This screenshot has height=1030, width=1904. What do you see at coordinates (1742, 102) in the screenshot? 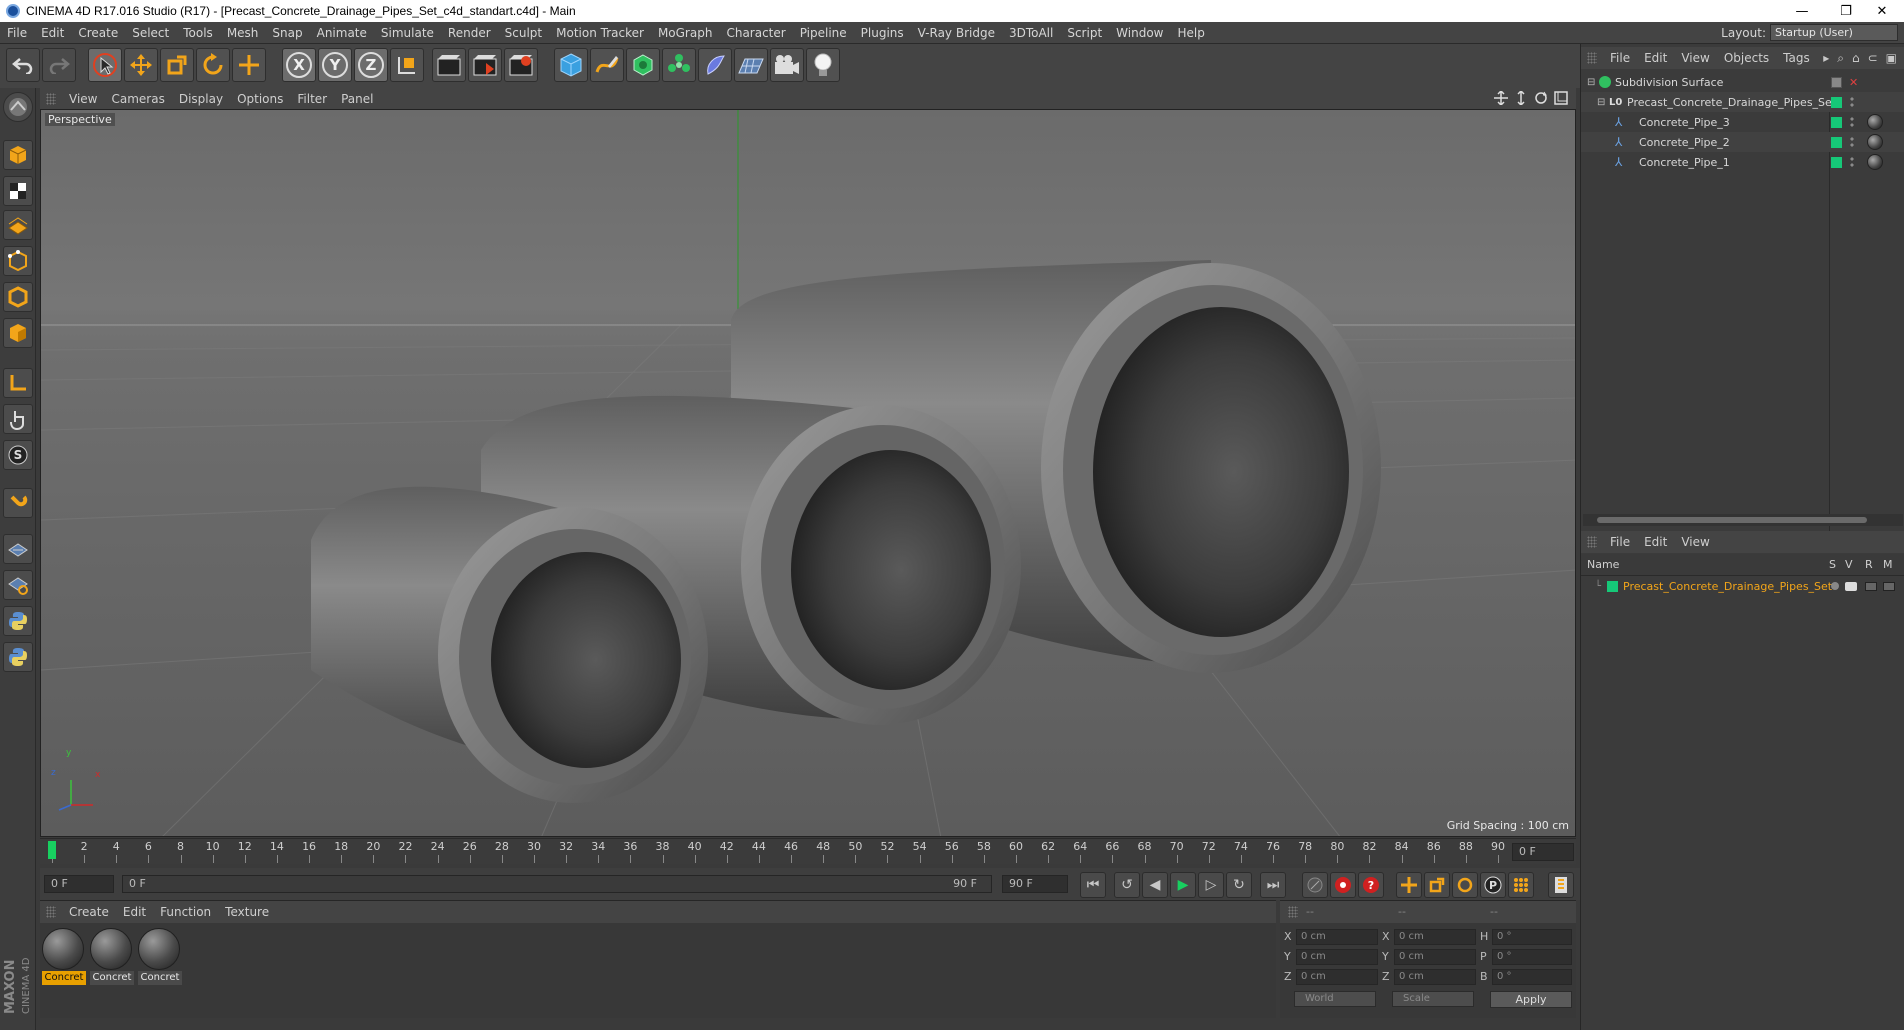
I see `object-row-pipes-set: ⊟ L0 Precast_Concrete_Drainage_Pipes_Set` at bounding box center [1742, 102].